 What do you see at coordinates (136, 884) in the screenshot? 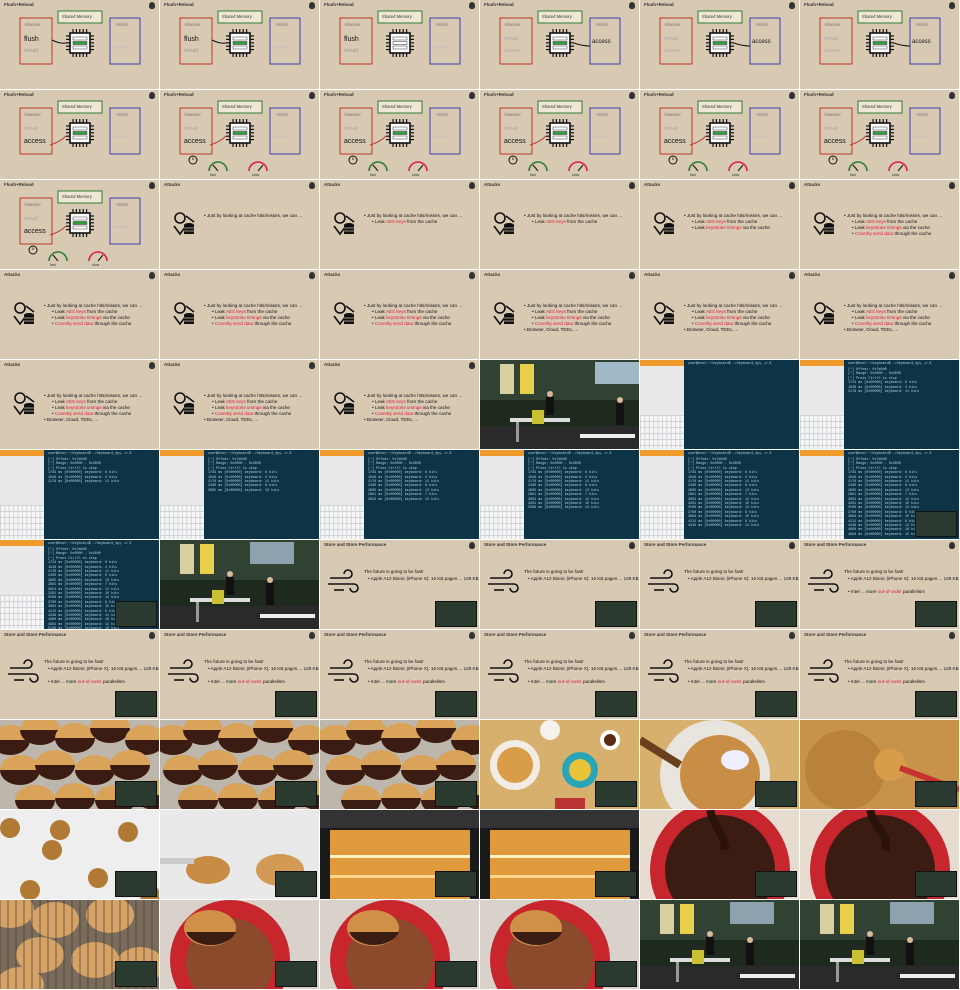
I see `speaker-video` at bounding box center [136, 884].